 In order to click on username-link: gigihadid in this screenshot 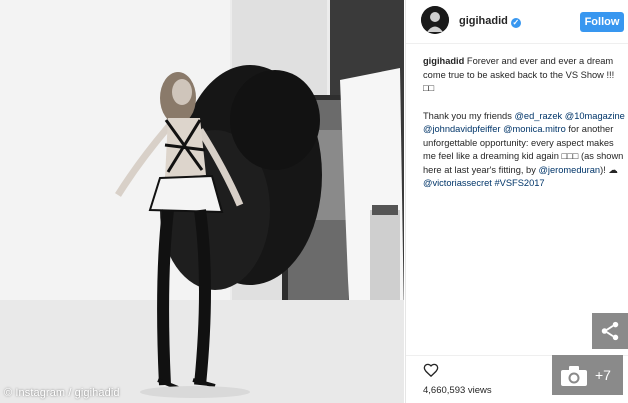, I will do `click(483, 21)`.